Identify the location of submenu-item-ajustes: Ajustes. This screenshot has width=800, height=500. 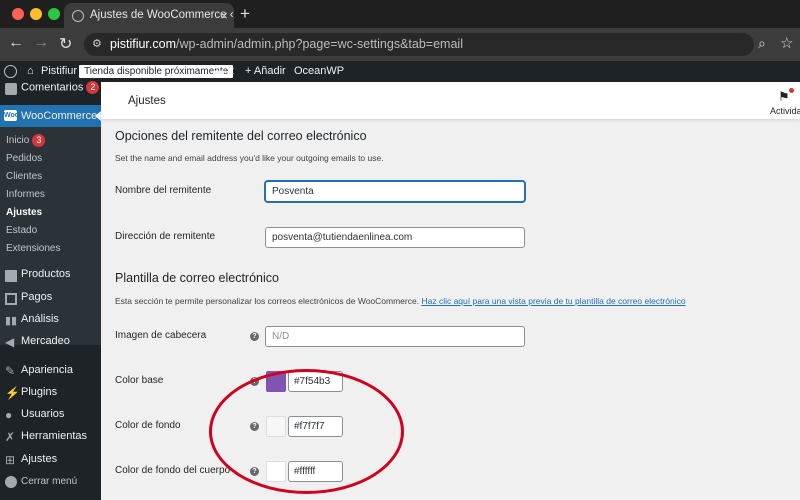
(24, 212).